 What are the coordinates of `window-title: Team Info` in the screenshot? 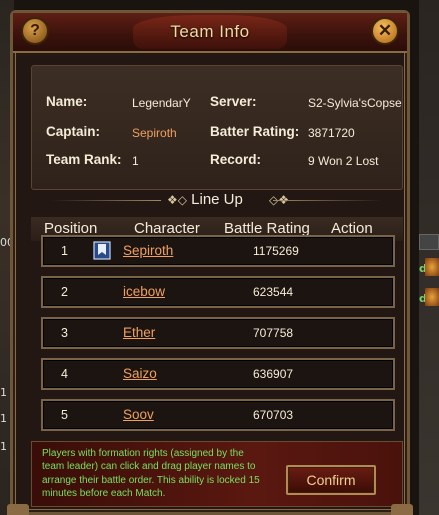 It's located at (210, 31).